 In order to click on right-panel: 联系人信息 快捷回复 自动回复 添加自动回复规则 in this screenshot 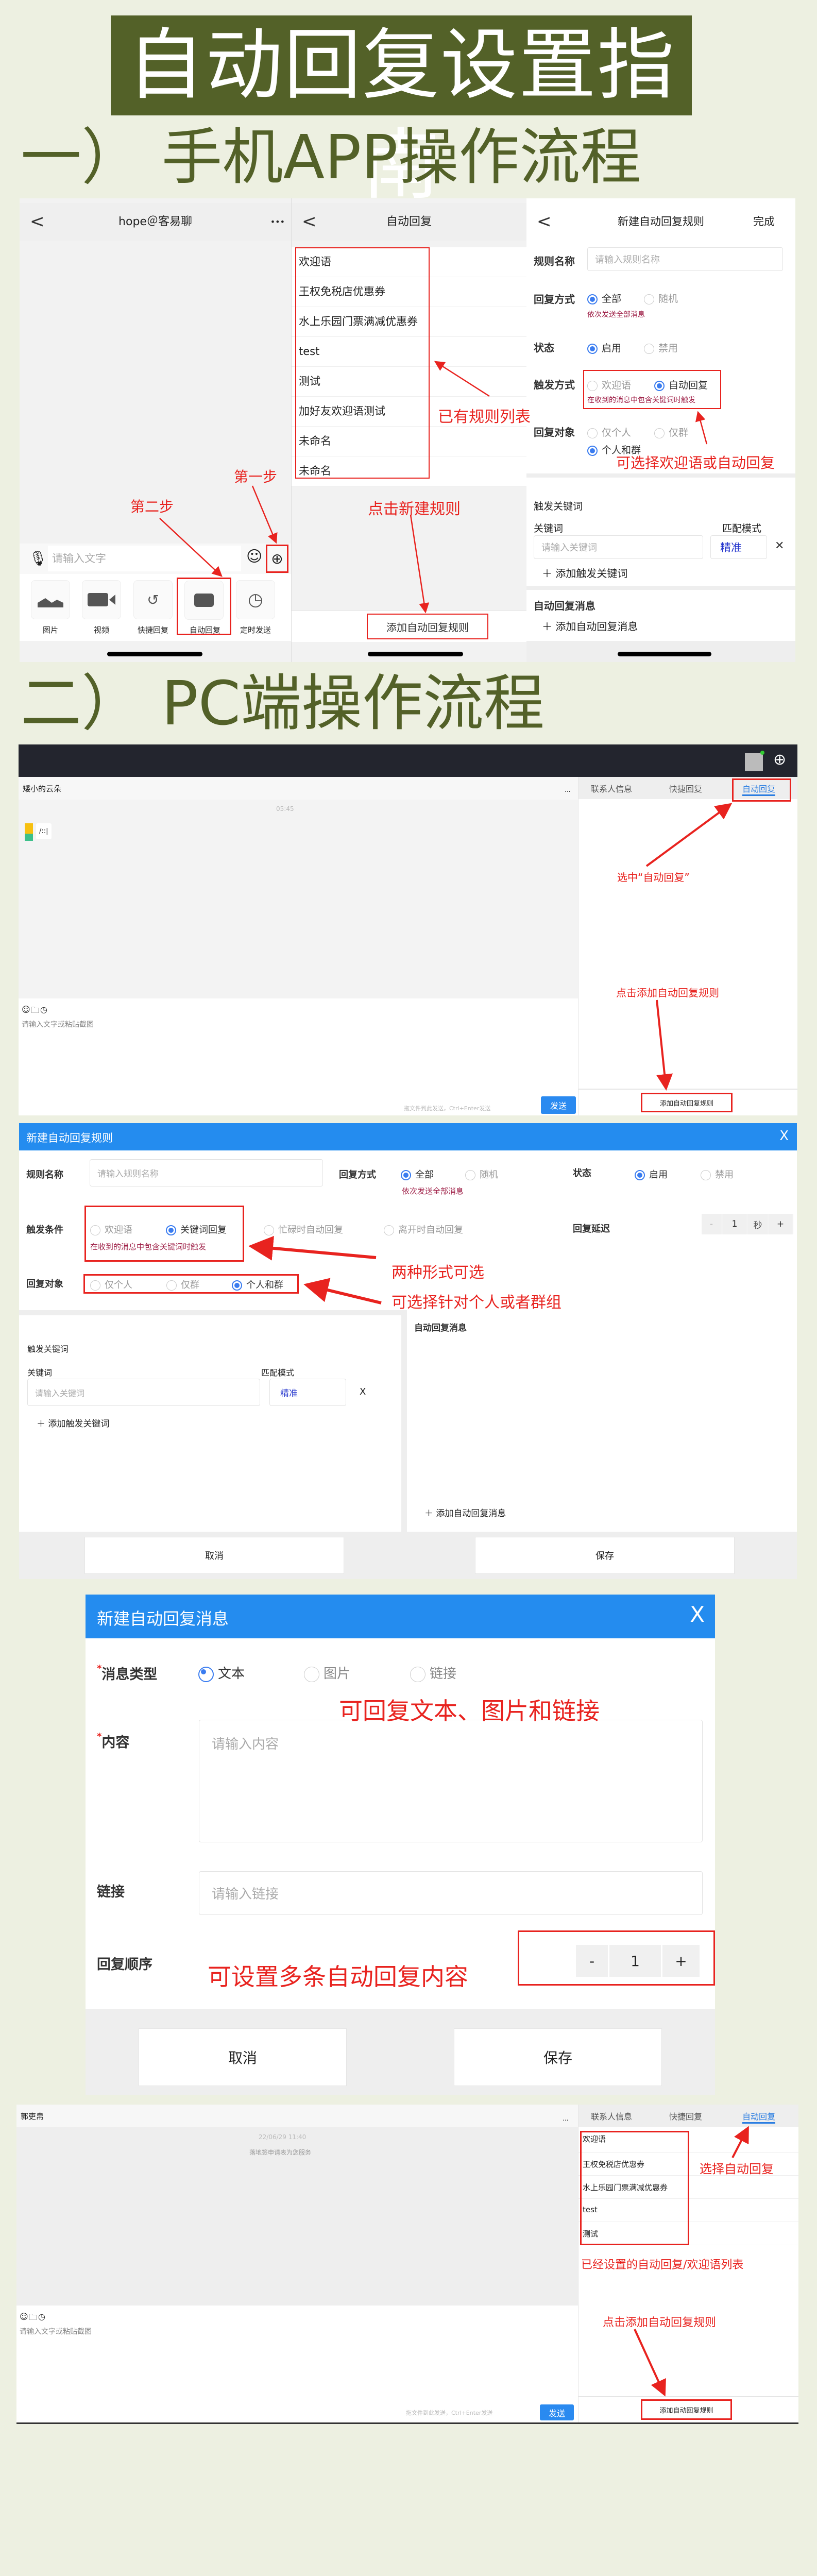, I will do `click(687, 946)`.